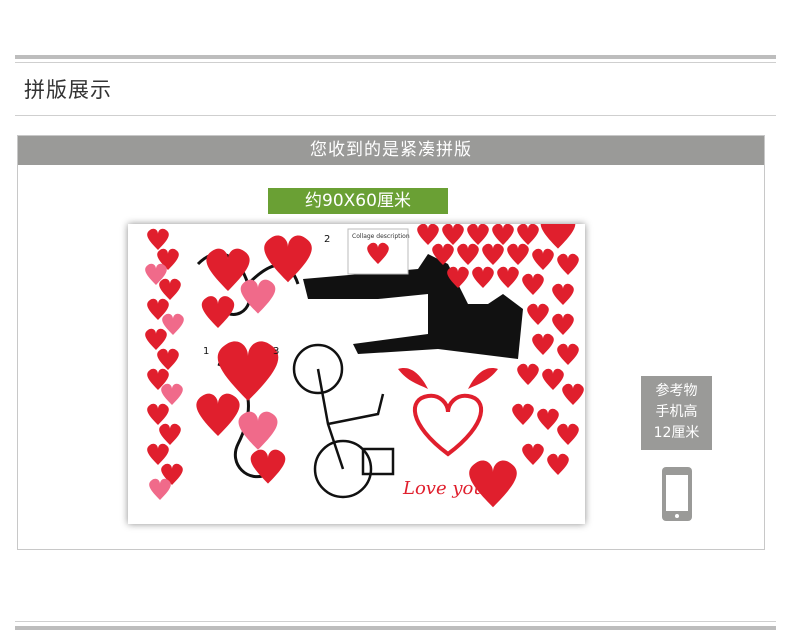 This screenshot has height=634, width=790. I want to click on bottom-rule-thin, so click(395, 621).